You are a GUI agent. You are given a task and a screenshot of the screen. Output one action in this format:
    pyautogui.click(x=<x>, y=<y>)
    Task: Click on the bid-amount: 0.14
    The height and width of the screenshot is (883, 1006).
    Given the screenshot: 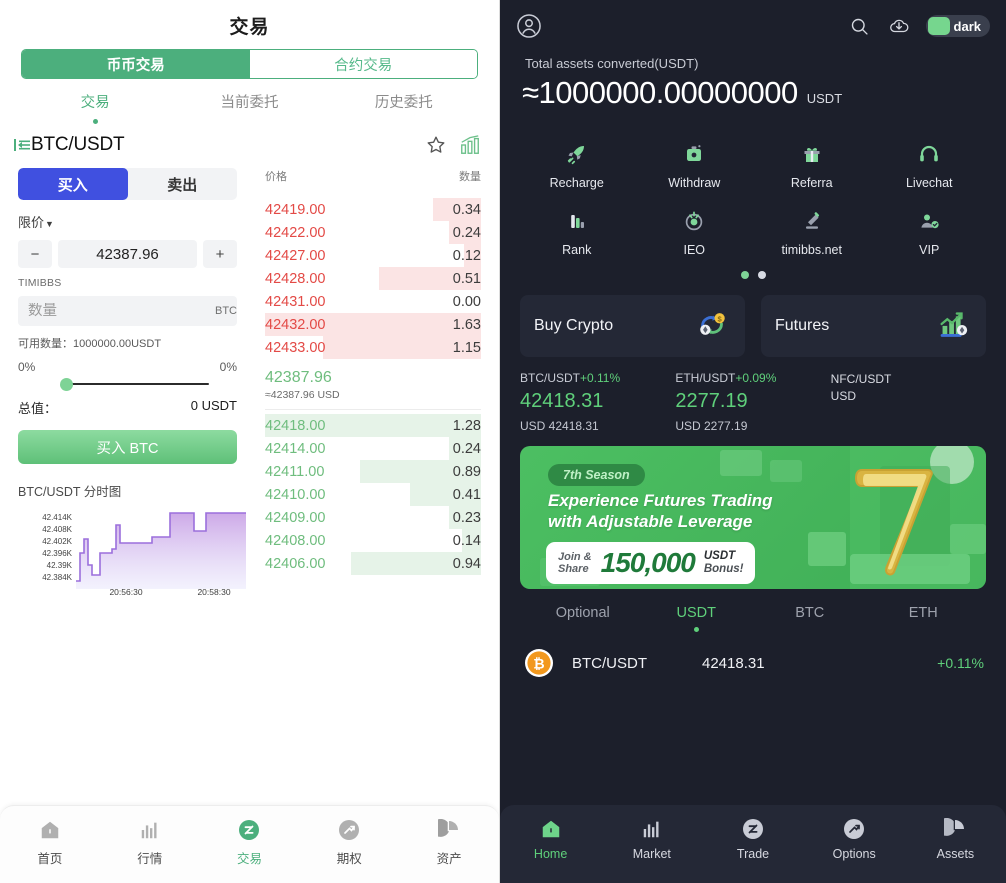 What is the action you would take?
    pyautogui.click(x=466, y=540)
    